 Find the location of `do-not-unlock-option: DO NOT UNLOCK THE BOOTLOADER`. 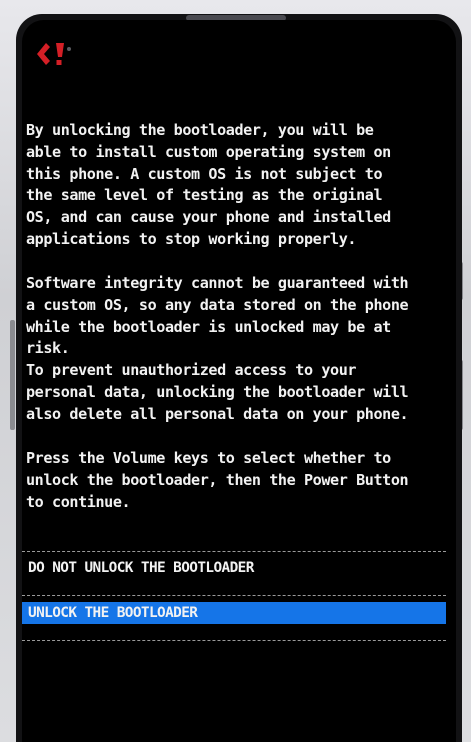

do-not-unlock-option: DO NOT UNLOCK THE BOOTLOADER is located at coordinates (234, 568).